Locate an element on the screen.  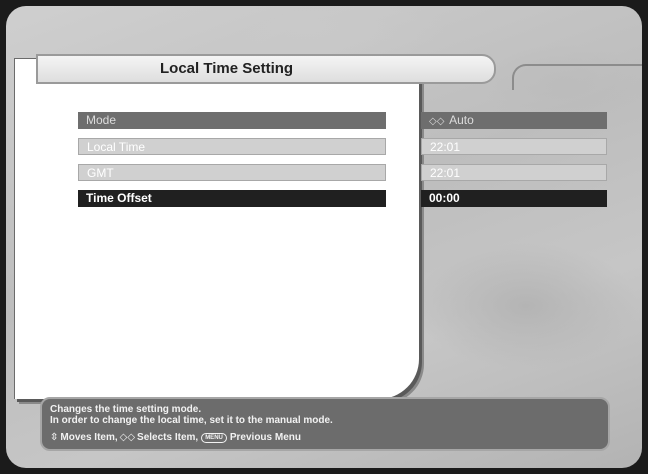
time-offset-value: 00:00 is located at coordinates (514, 198).